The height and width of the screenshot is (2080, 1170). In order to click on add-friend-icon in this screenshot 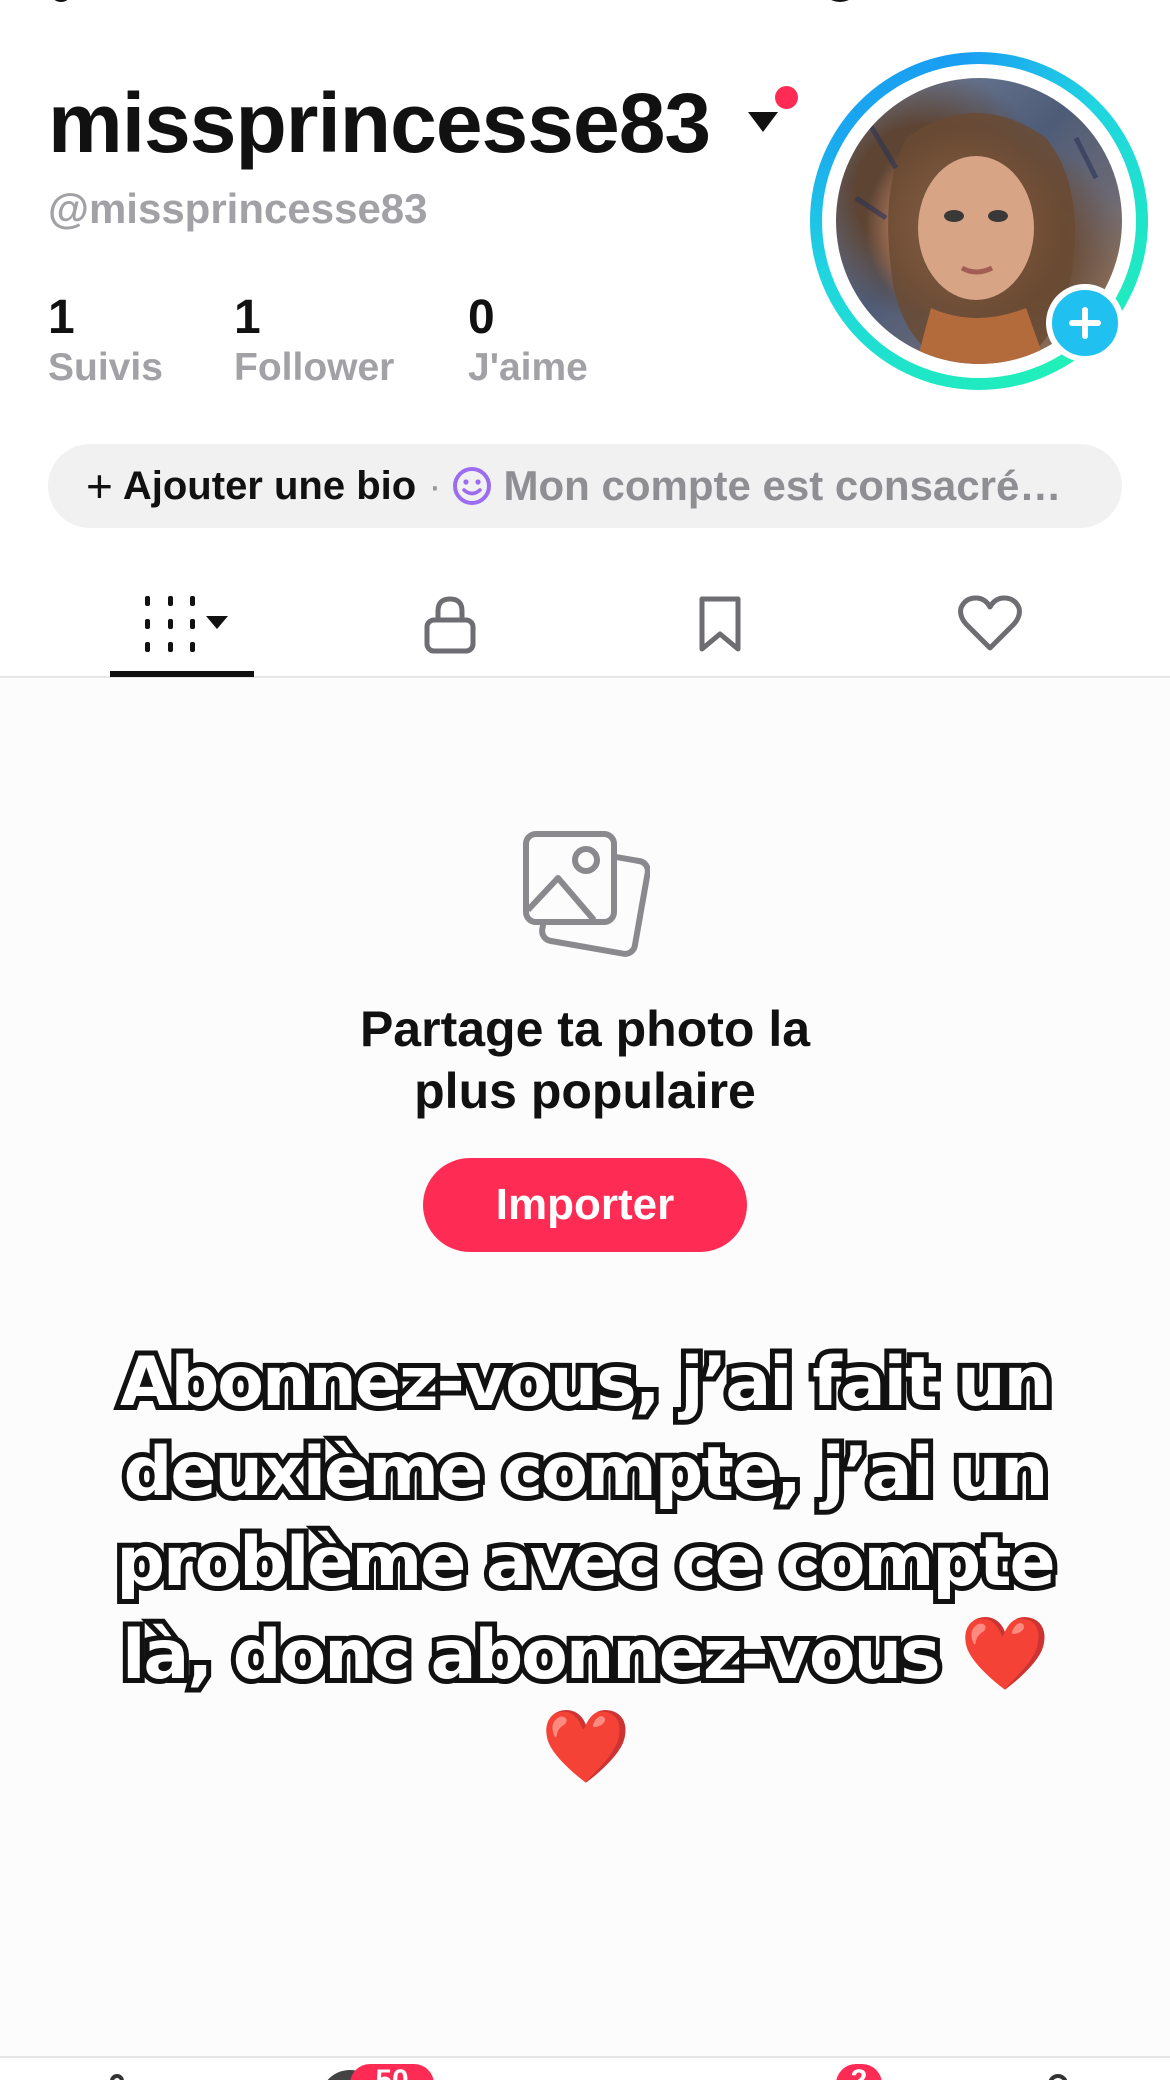, I will do `click(61, 1)`.